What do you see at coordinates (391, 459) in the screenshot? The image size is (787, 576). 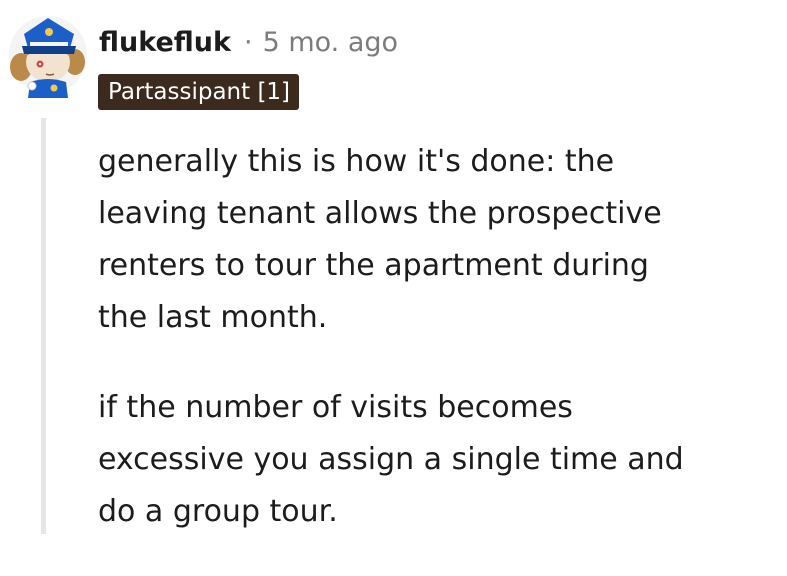 I see `comment-line: excessive you assign a single time and` at bounding box center [391, 459].